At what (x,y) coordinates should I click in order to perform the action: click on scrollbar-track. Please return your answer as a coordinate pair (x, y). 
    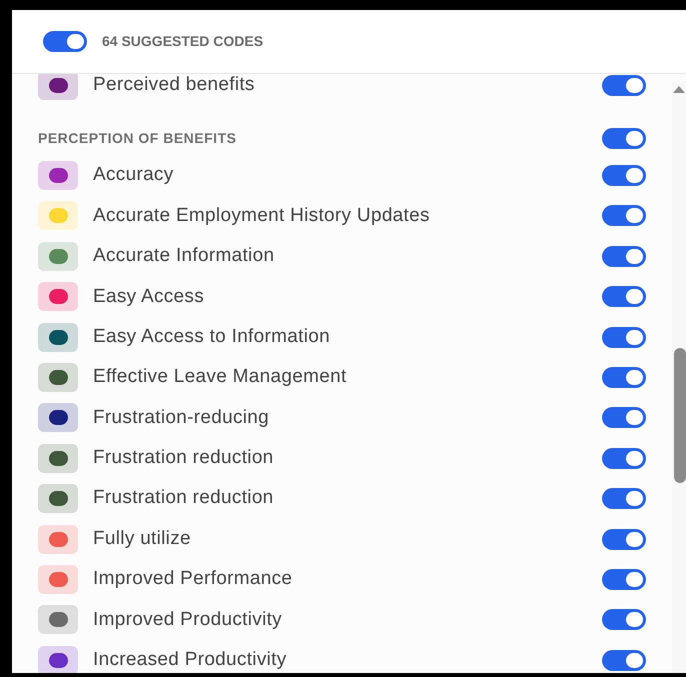
    Looking at the image, I should click on (679, 377).